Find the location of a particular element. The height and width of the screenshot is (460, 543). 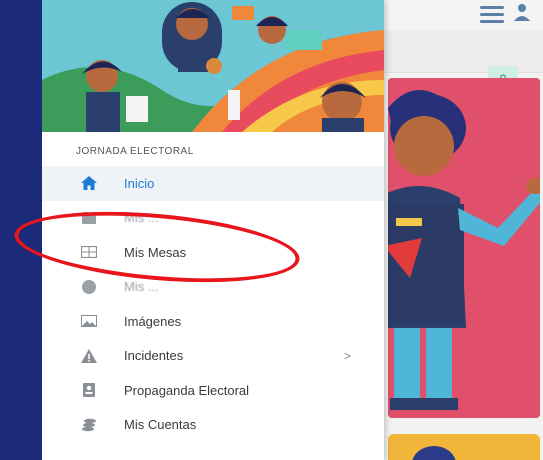

menu-item-label: Propaganda Electoral is located at coordinates (187, 390).